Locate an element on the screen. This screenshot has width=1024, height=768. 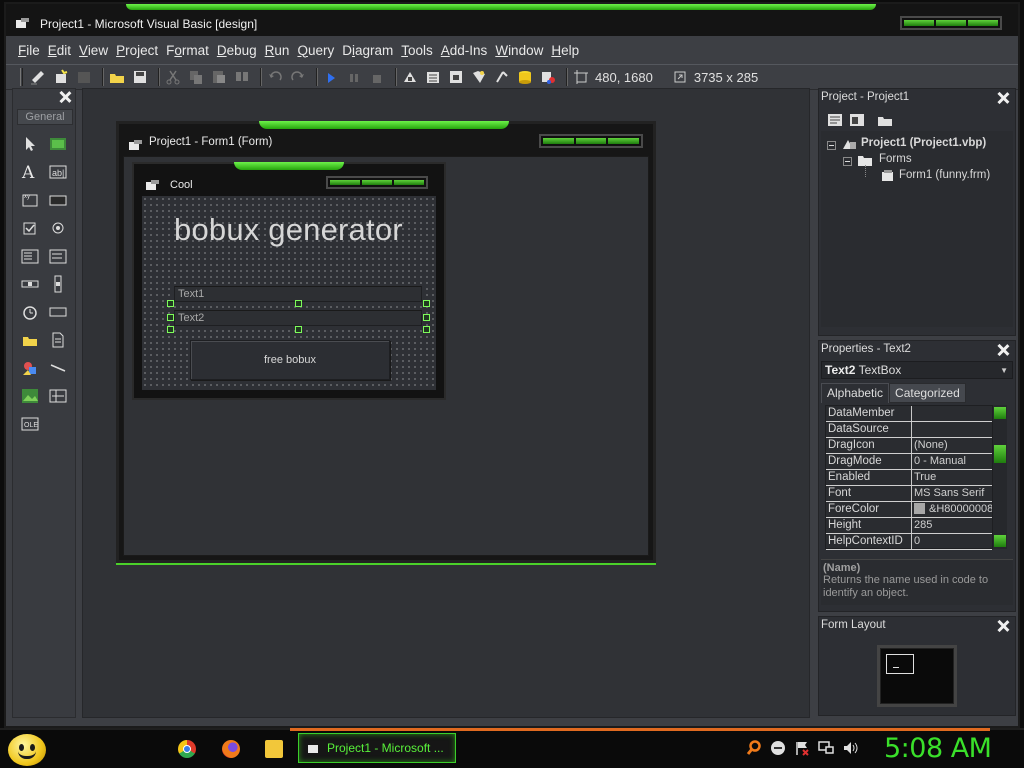
hscrollbar-tool-icon is located at coordinates (30, 284).